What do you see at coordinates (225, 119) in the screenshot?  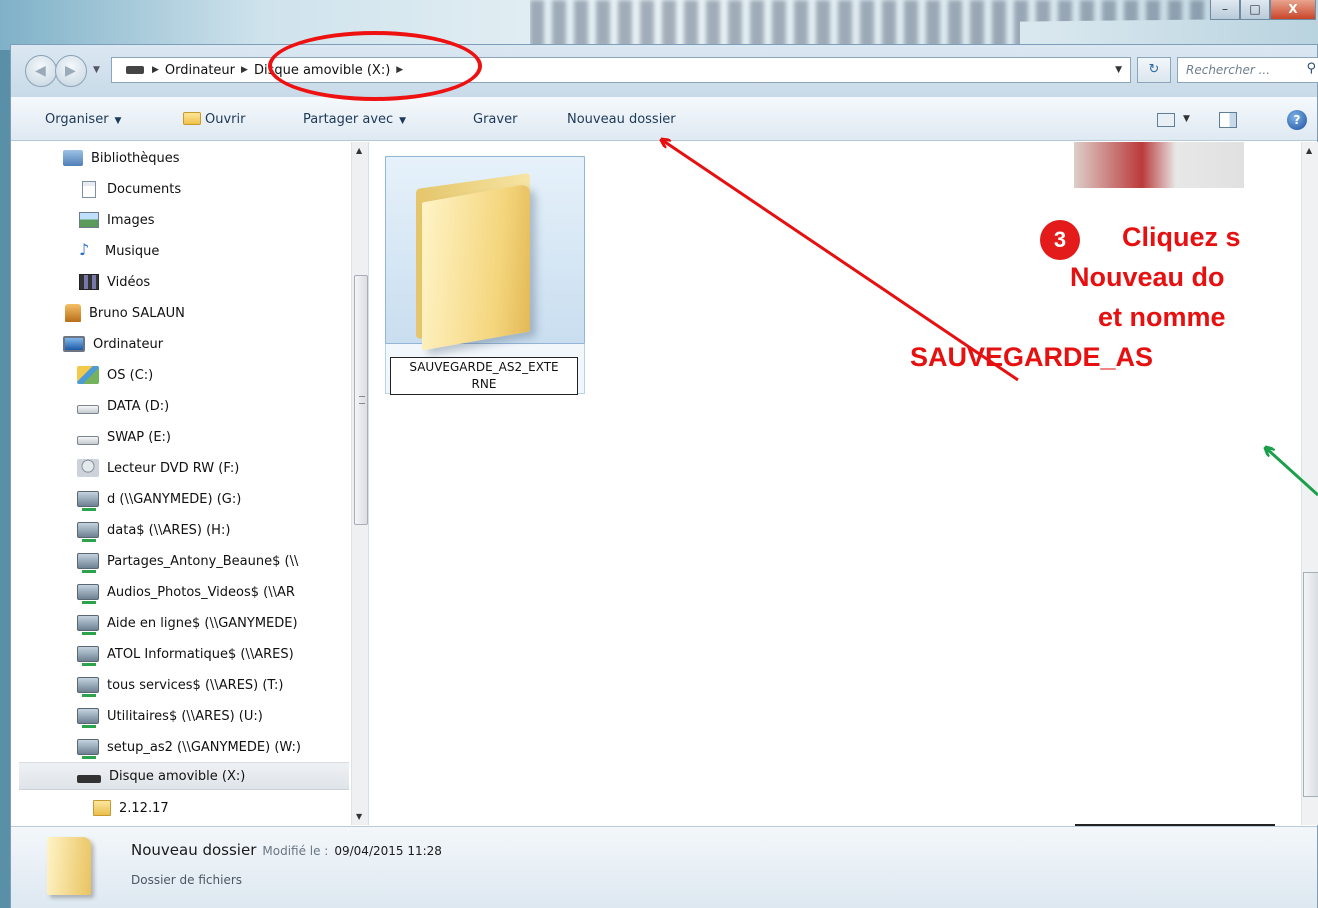 I see `ouvrir-label: Ouvrir` at bounding box center [225, 119].